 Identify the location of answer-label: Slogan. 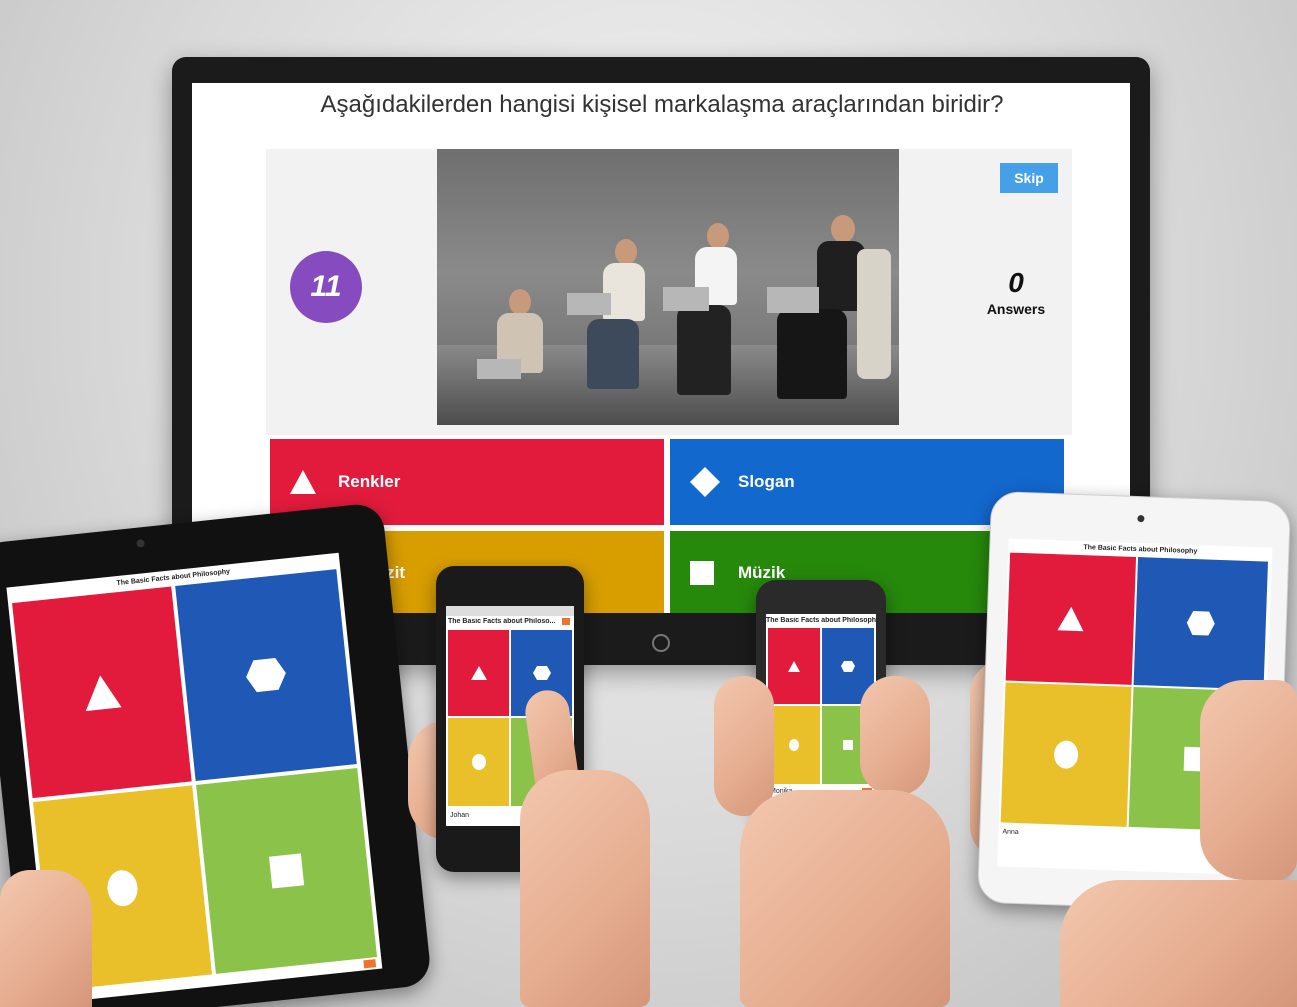
(766, 481).